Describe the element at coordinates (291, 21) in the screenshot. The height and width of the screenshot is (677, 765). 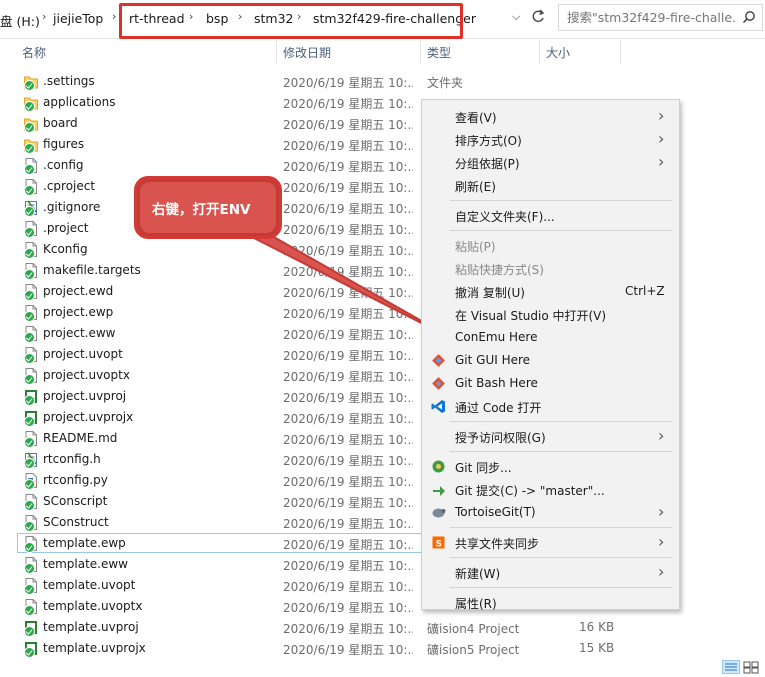
I see `highlight-box` at that location.